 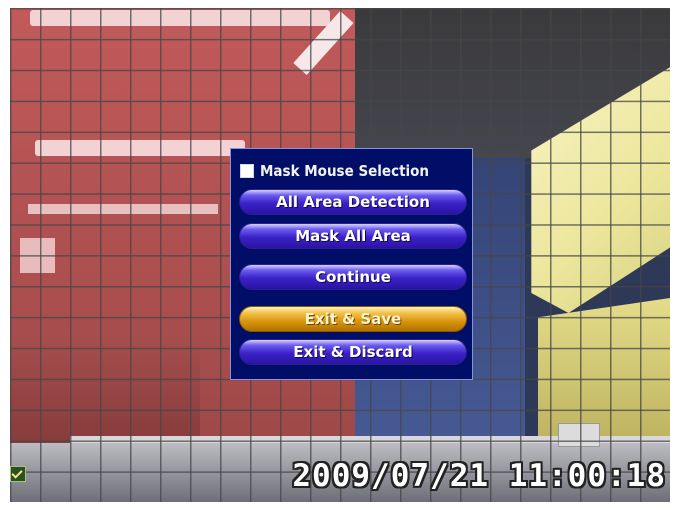 What do you see at coordinates (345, 171) in the screenshot?
I see `mask-mouse-selection-label: Mask Mouse Selection` at bounding box center [345, 171].